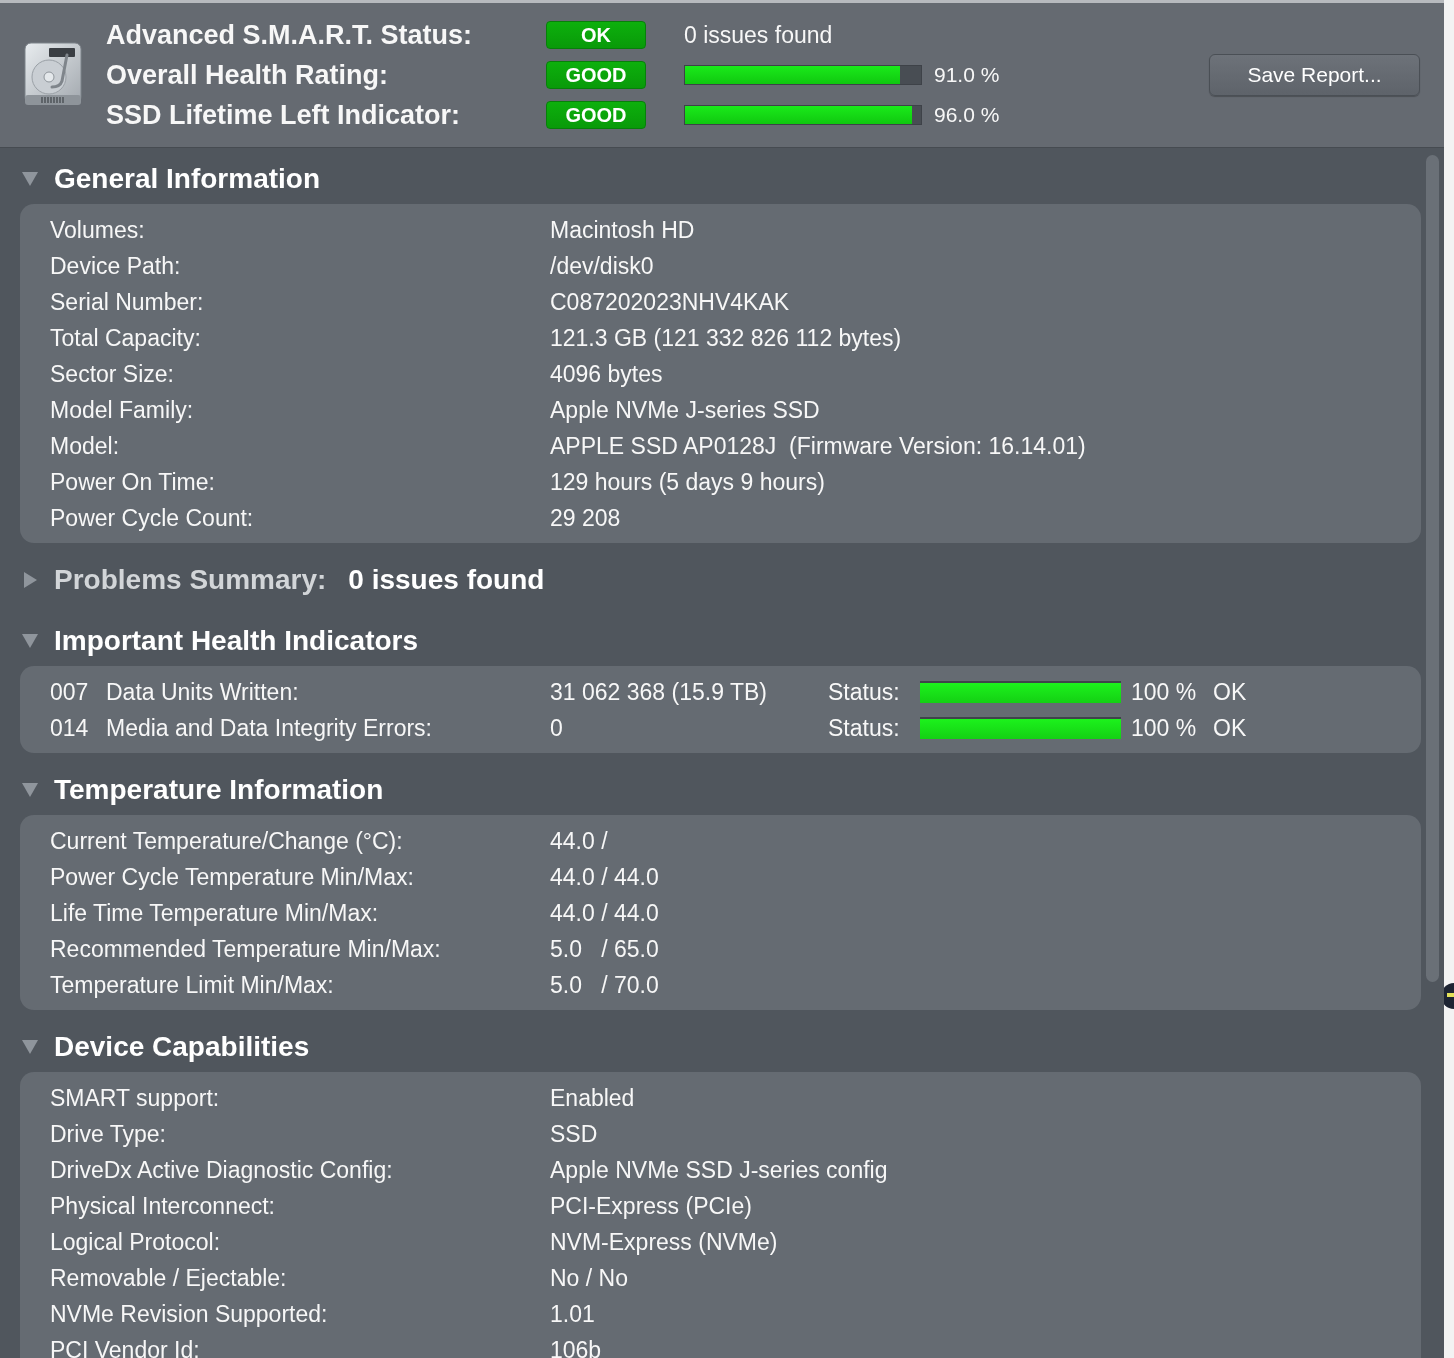  Describe the element at coordinates (290, 35) in the screenshot. I see `status-label: Advanced S.M.A.R.T. Status:` at that location.